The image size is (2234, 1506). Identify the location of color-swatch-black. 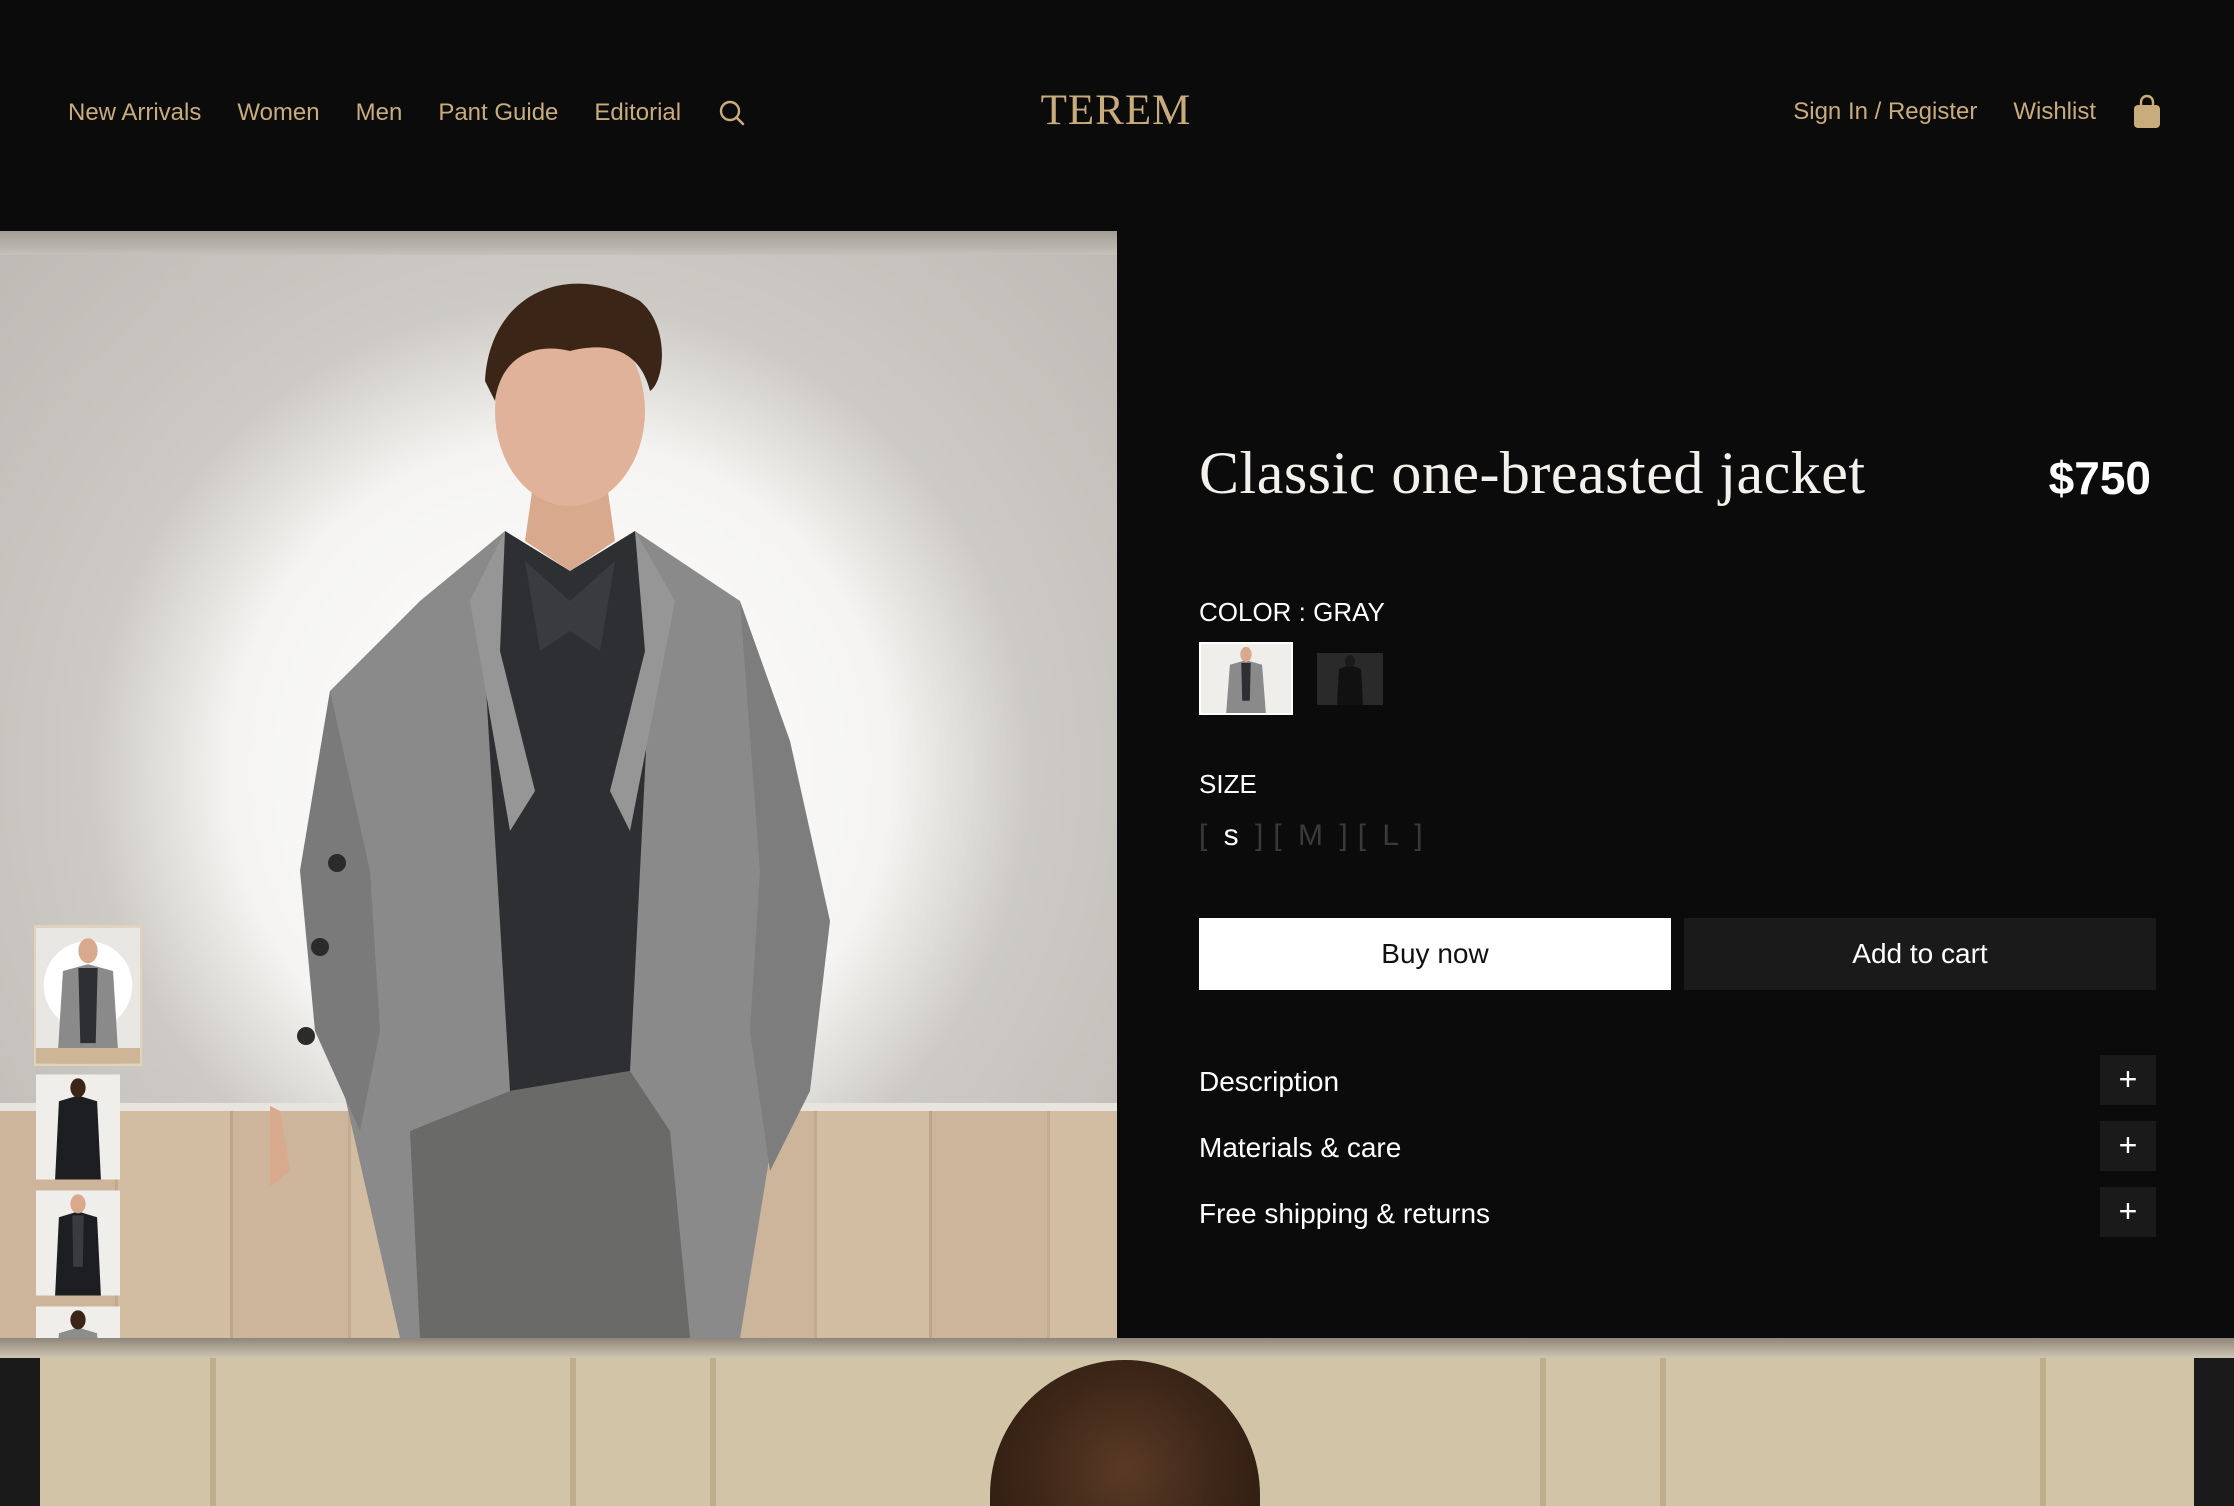
(1350, 678).